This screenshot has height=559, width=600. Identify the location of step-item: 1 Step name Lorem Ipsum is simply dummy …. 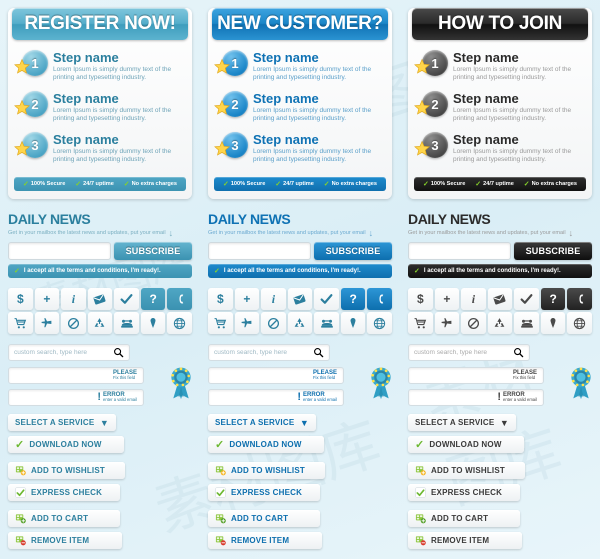
(98, 66).